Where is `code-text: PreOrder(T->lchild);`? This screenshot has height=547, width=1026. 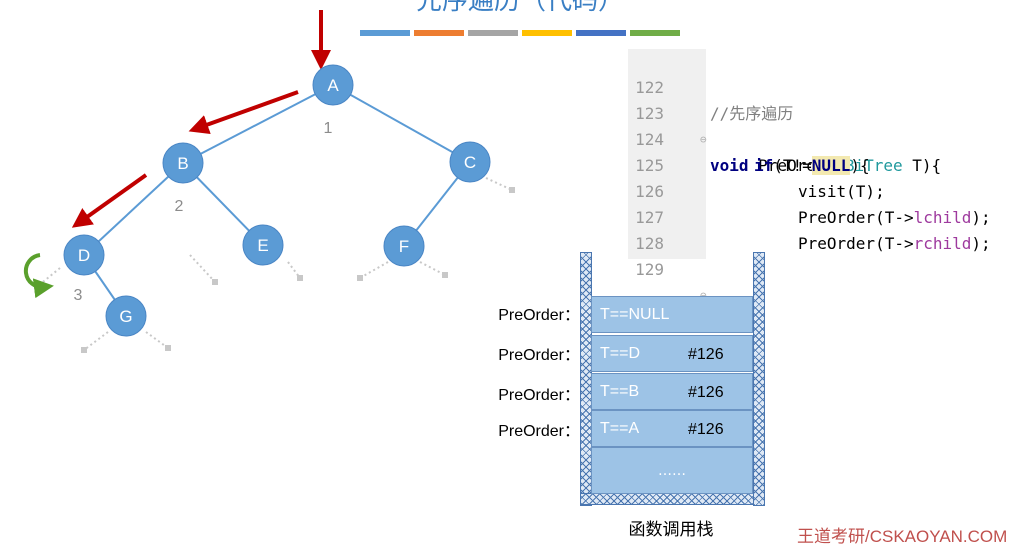
code-text: PreOrder(T->lchild); is located at coordinates (894, 217).